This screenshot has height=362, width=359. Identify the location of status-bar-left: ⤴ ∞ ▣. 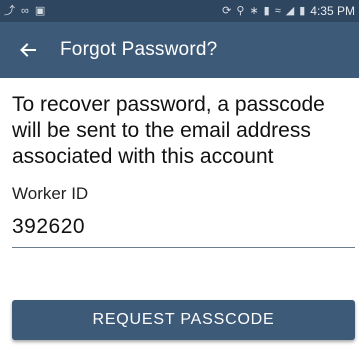
(25, 10).